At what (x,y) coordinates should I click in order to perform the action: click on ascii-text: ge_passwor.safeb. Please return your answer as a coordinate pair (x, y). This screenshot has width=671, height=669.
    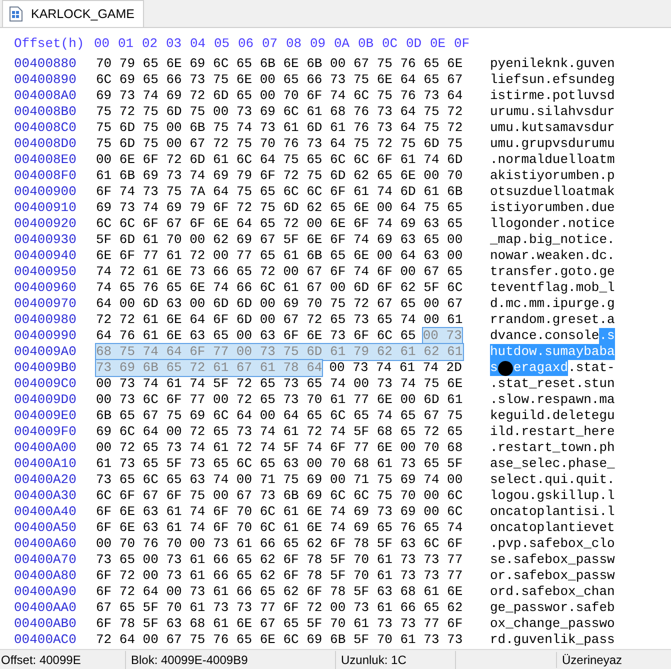
    Looking at the image, I should click on (552, 608).